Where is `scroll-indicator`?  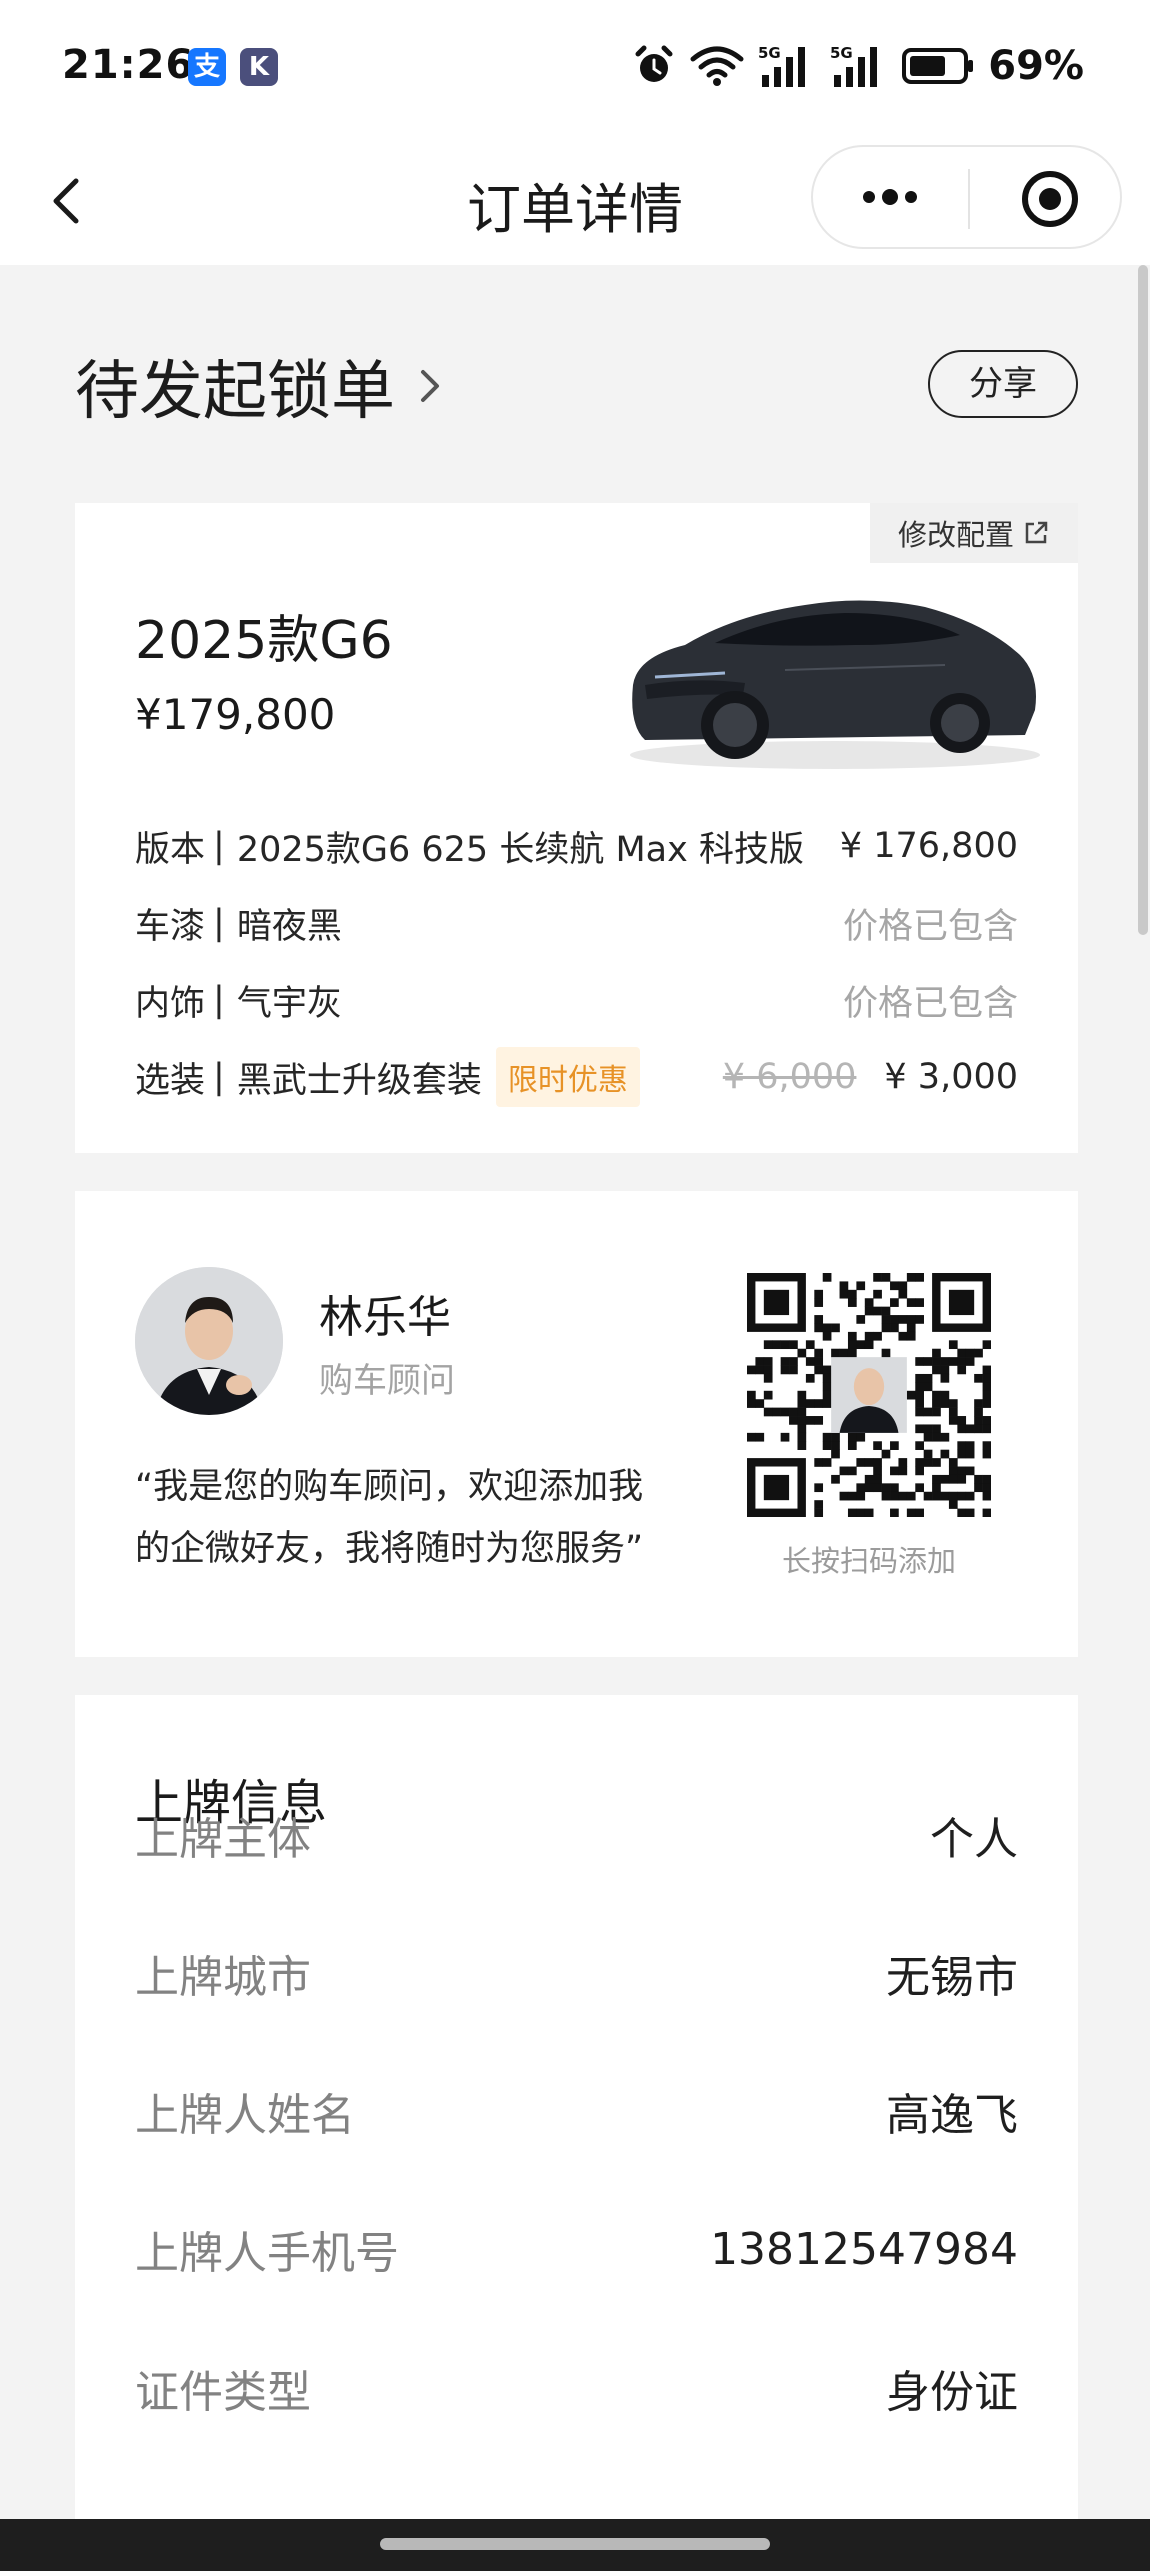
scroll-indicator is located at coordinates (1143, 600).